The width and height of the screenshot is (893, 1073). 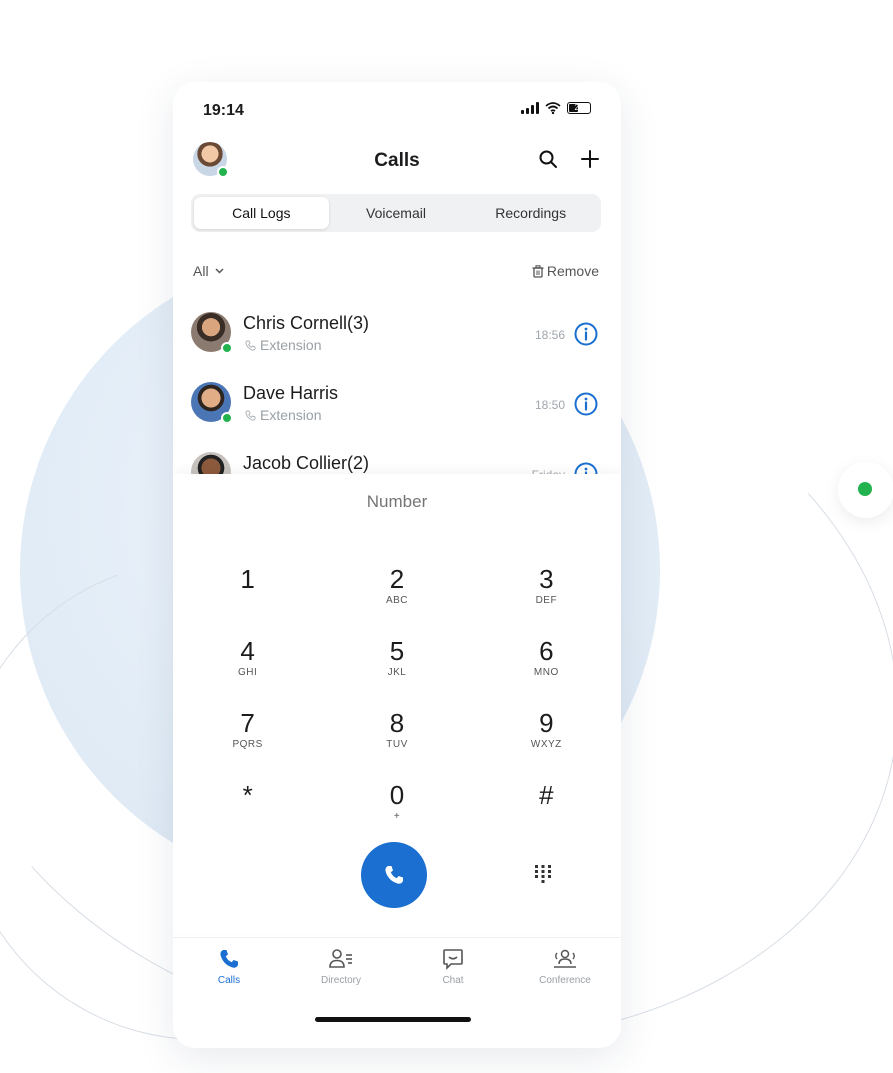 I want to click on key-letters: PQRS, so click(x=247, y=744).